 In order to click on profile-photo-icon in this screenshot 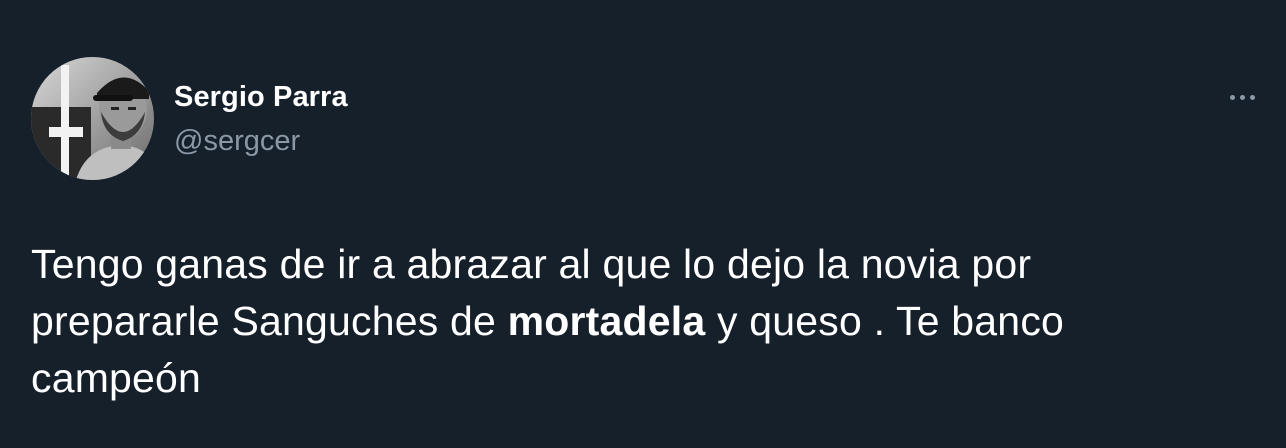, I will do `click(92, 118)`.